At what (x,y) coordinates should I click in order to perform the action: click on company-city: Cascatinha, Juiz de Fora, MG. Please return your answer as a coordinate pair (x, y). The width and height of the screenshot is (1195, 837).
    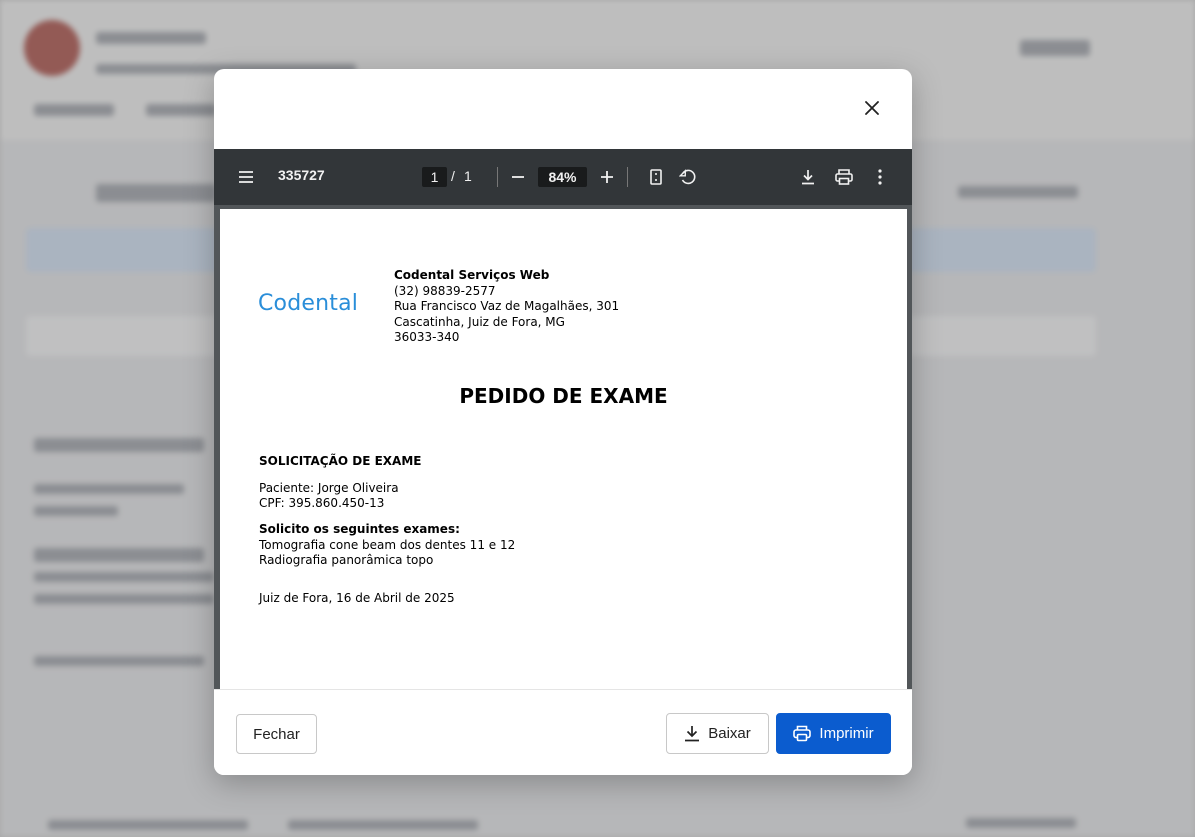
    Looking at the image, I should click on (479, 321).